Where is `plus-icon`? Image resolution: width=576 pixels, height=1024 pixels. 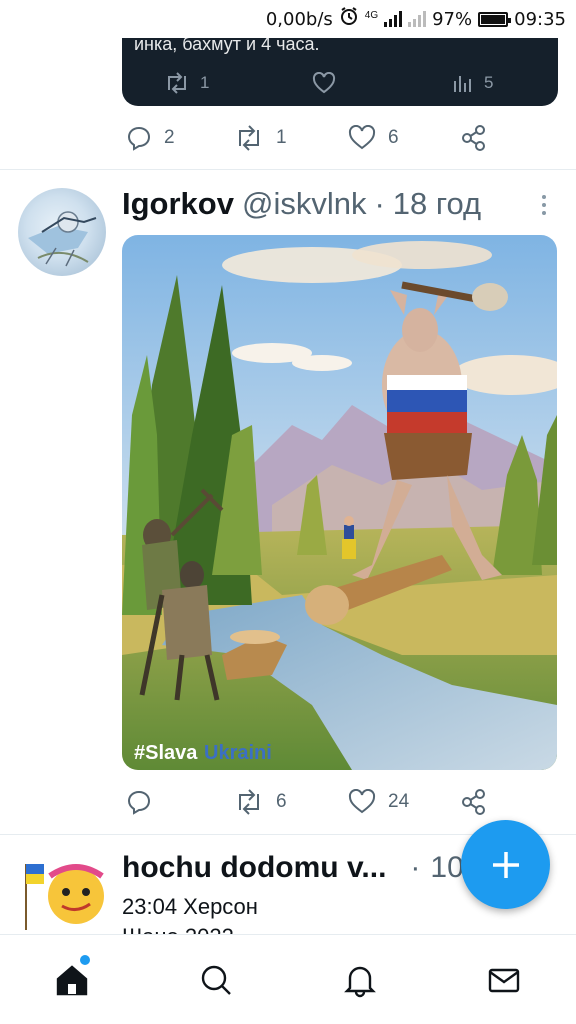
plus-icon is located at coordinates (505, 864).